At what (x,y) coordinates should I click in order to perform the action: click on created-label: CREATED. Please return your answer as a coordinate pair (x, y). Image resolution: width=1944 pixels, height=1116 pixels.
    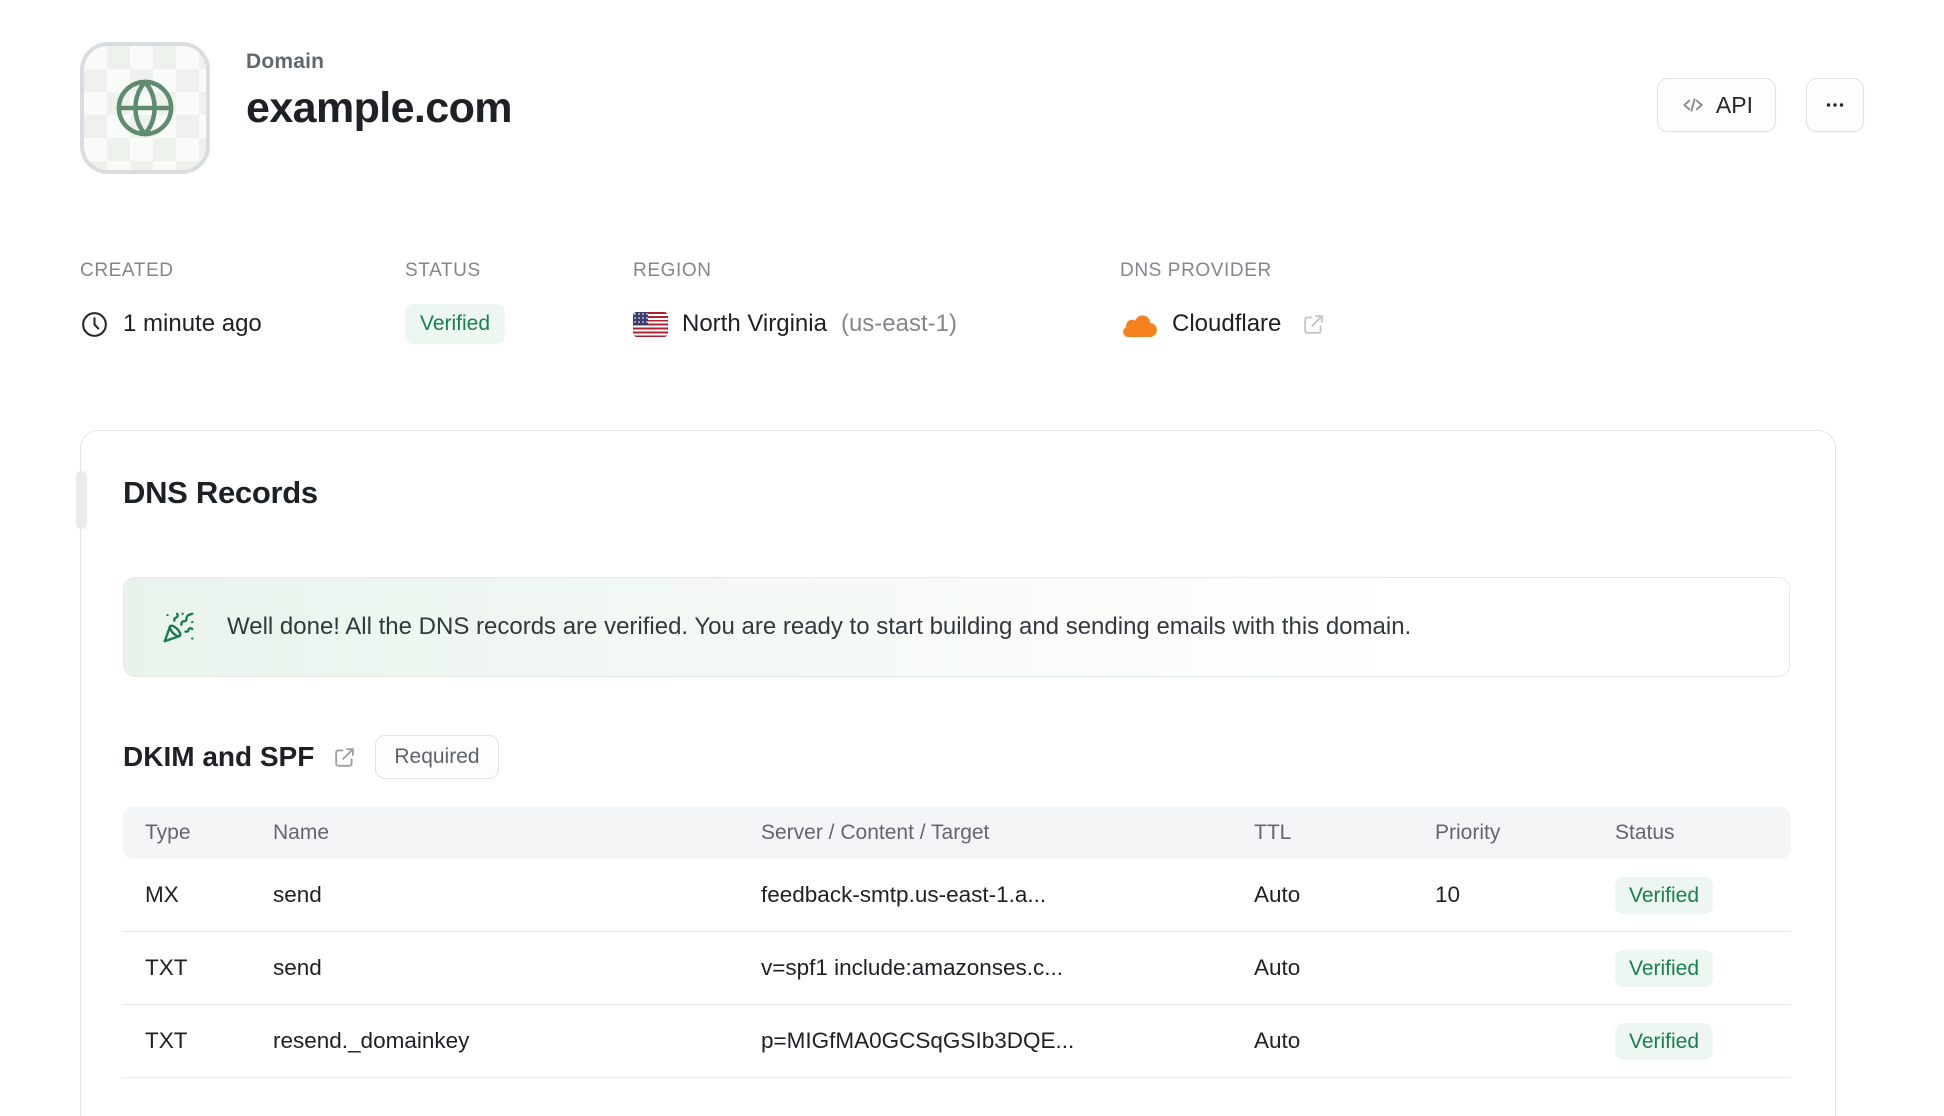
    Looking at the image, I should click on (127, 270).